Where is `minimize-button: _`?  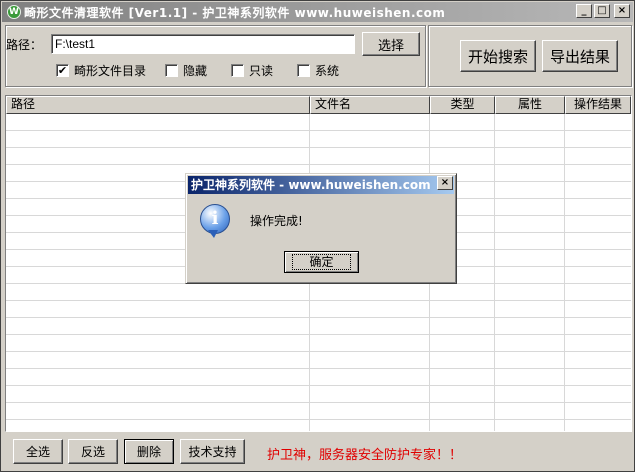 minimize-button: _ is located at coordinates (584, 11).